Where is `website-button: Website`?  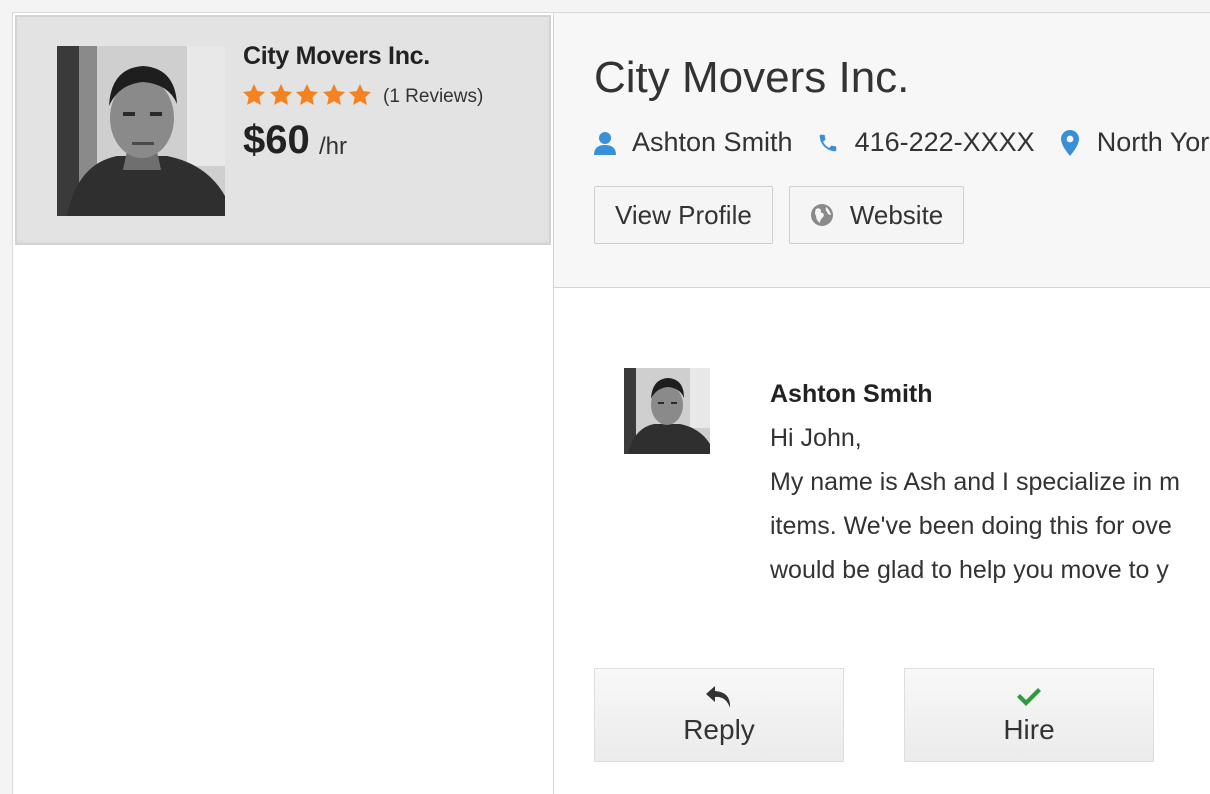
website-button: Website is located at coordinates (876, 215).